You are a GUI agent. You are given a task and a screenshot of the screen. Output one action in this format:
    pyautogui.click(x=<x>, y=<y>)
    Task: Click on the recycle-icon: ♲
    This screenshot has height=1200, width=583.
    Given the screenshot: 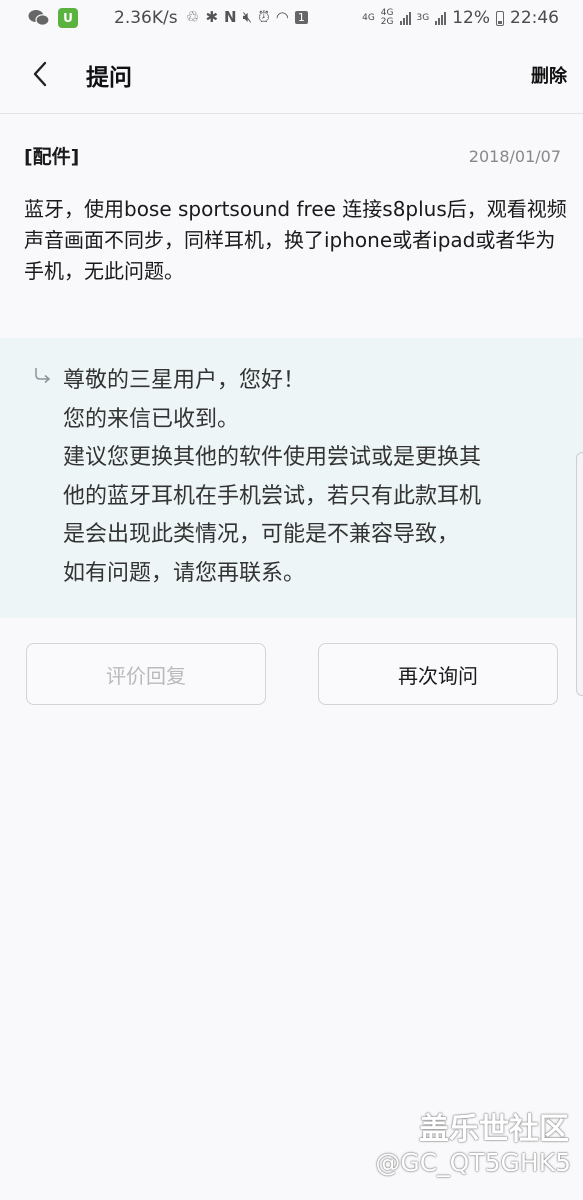 What is the action you would take?
    pyautogui.click(x=193, y=17)
    